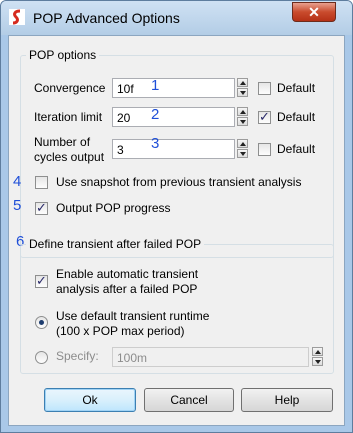 The image size is (353, 433). What do you see at coordinates (69, 157) in the screenshot?
I see `cycles-output-label-line2: cycles output` at bounding box center [69, 157].